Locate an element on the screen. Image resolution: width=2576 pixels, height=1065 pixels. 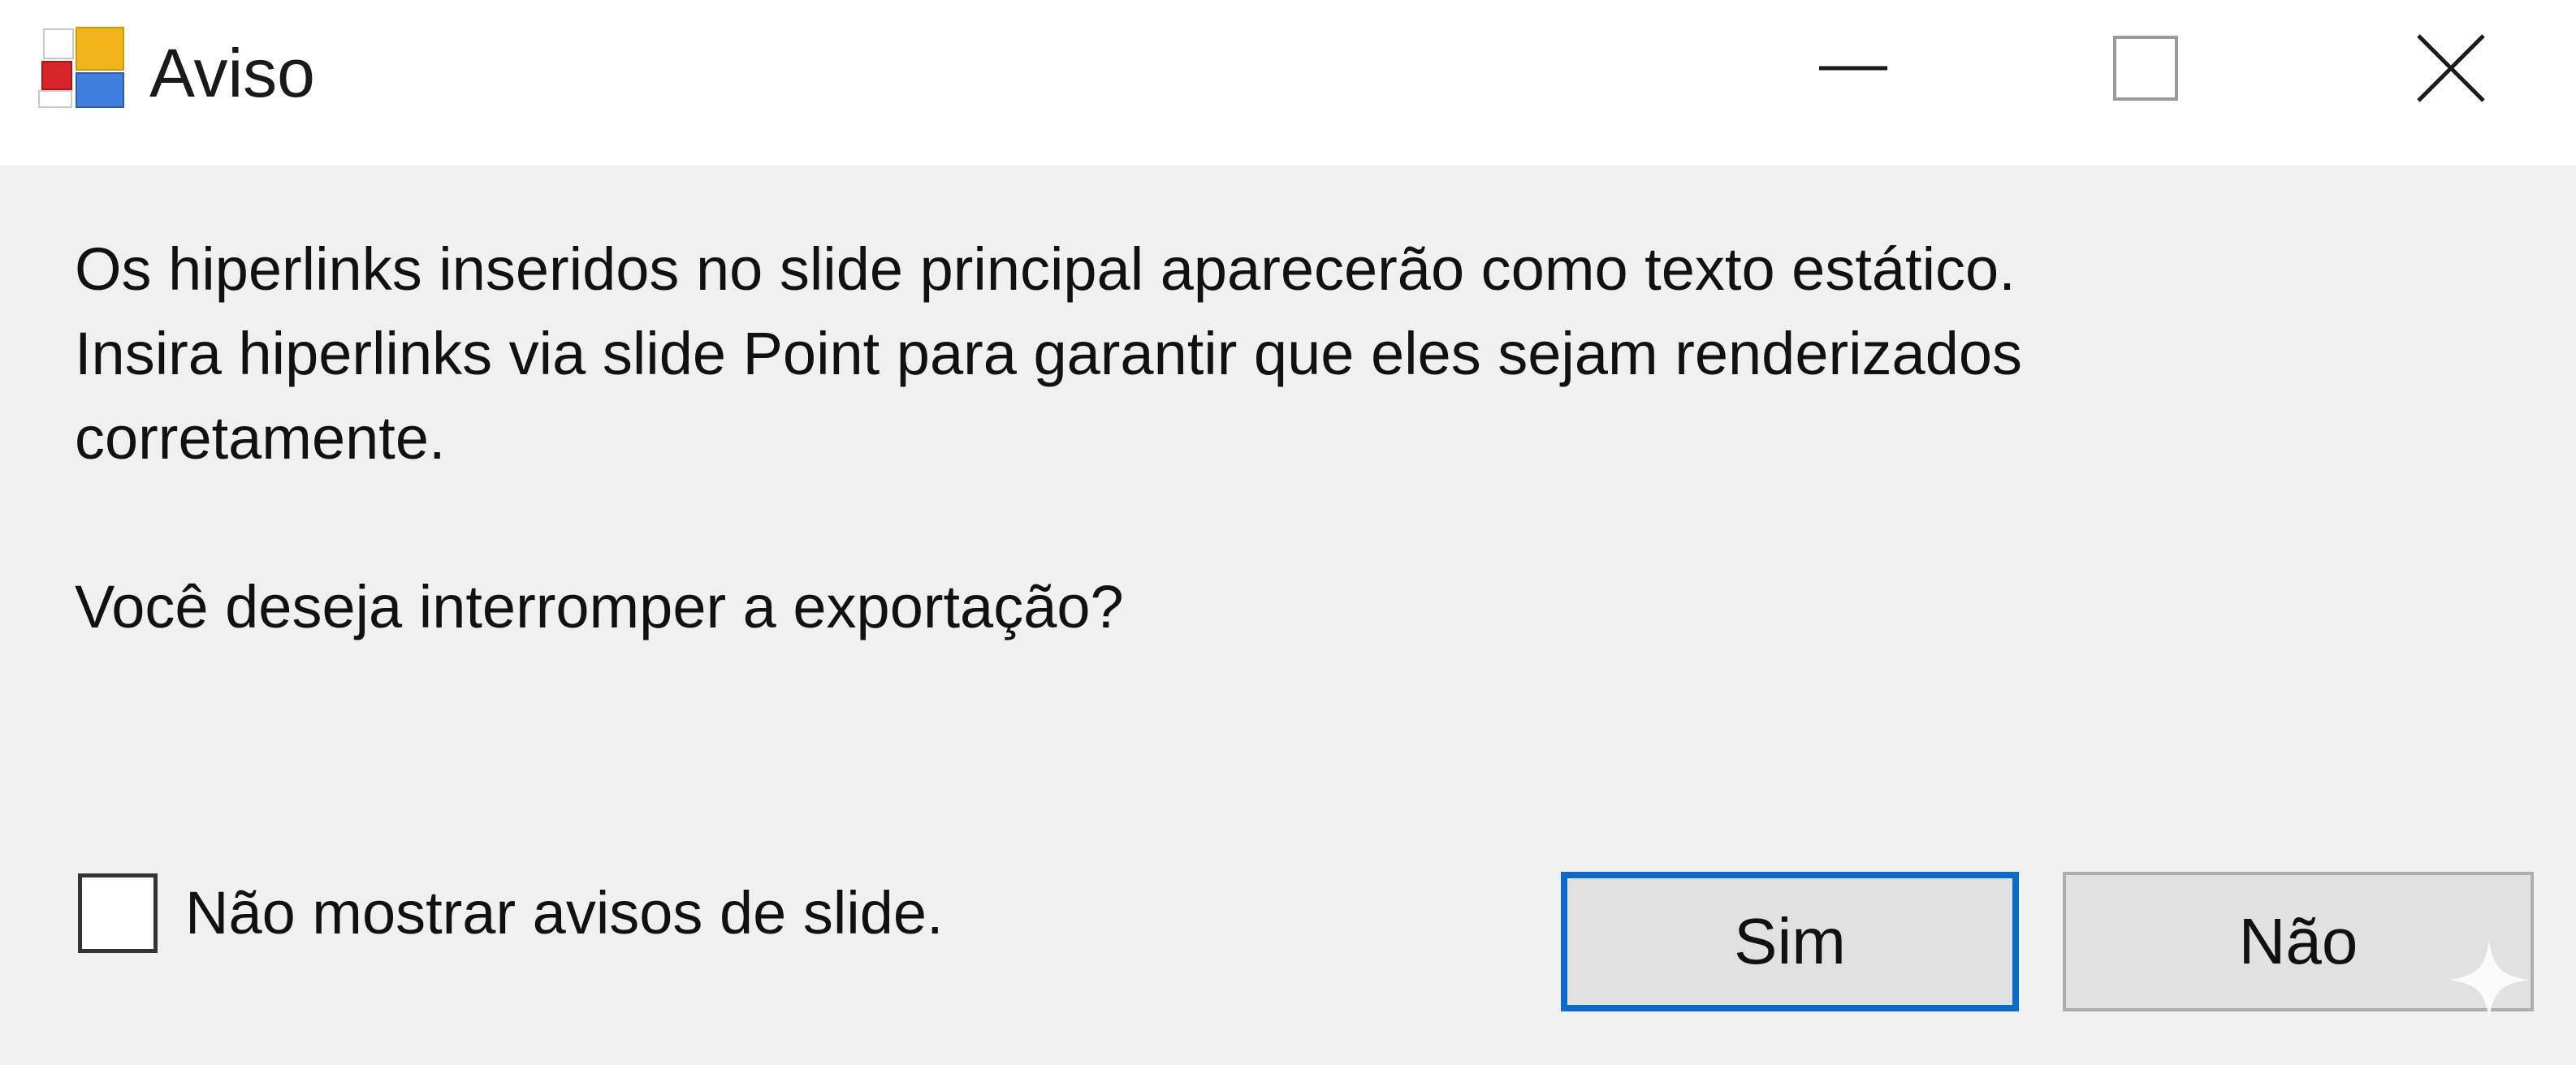
maximize-button is located at coordinates (2146, 69).